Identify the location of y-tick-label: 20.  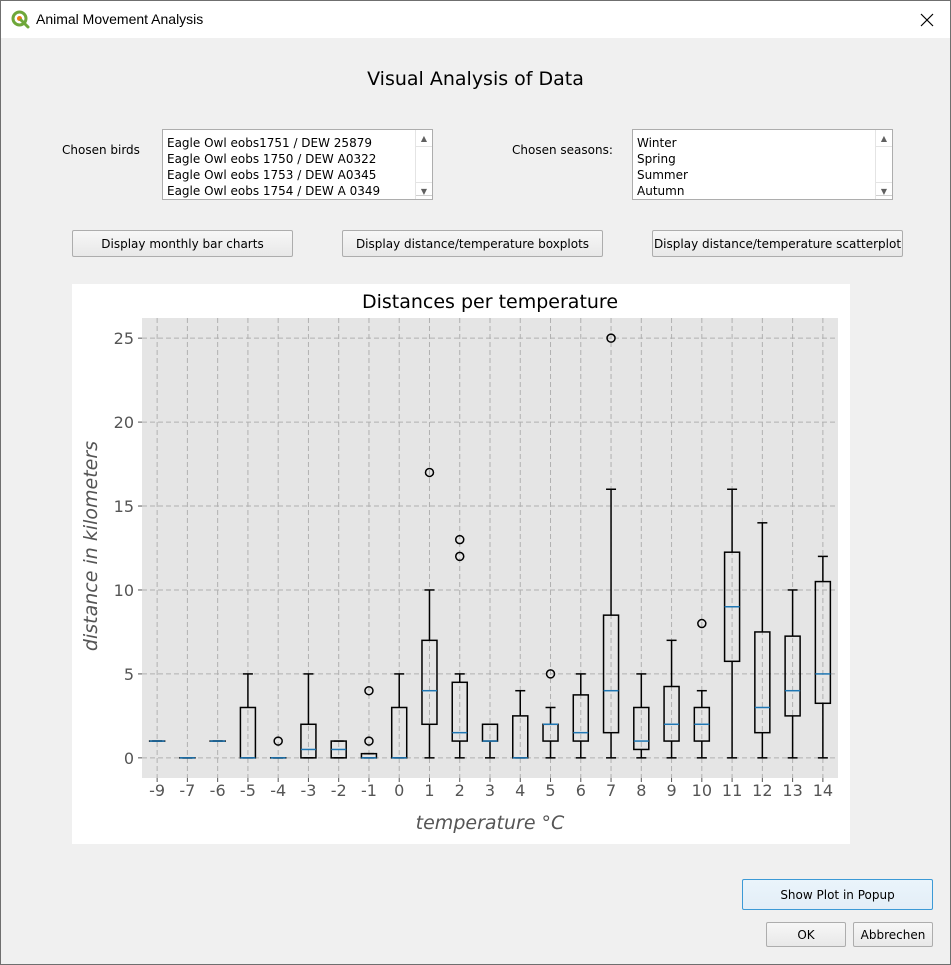
(124, 422).